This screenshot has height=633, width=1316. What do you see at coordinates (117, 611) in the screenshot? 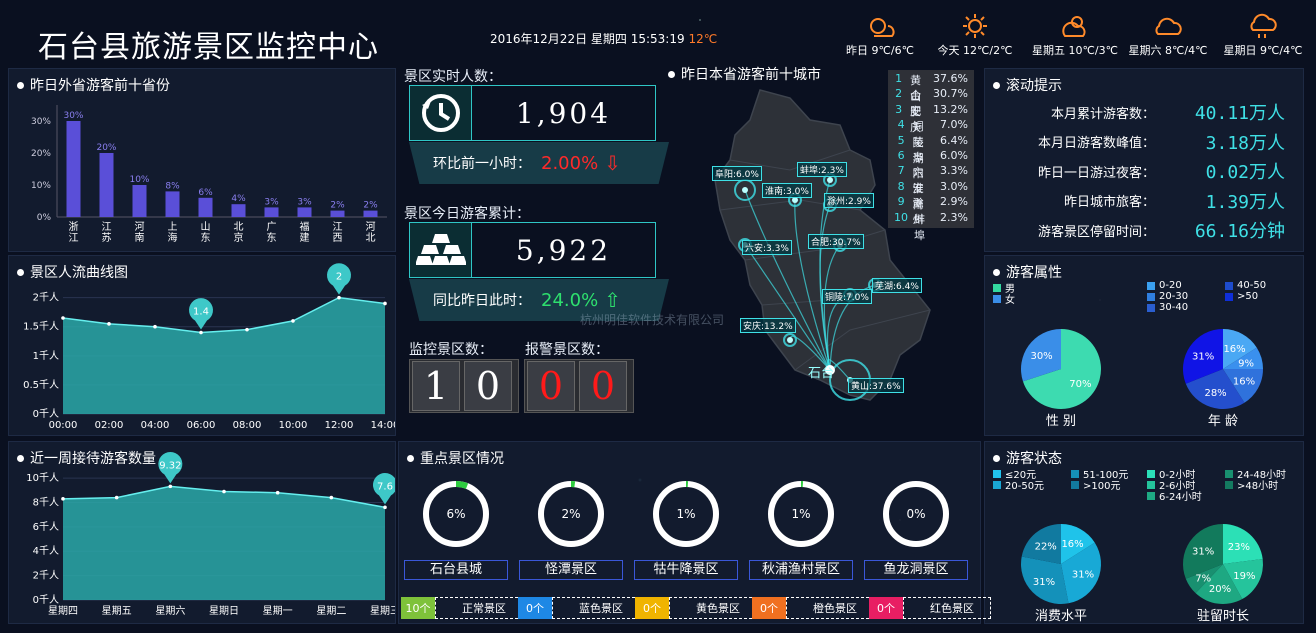
I see `x-tick-label: 星期五` at bounding box center [117, 611].